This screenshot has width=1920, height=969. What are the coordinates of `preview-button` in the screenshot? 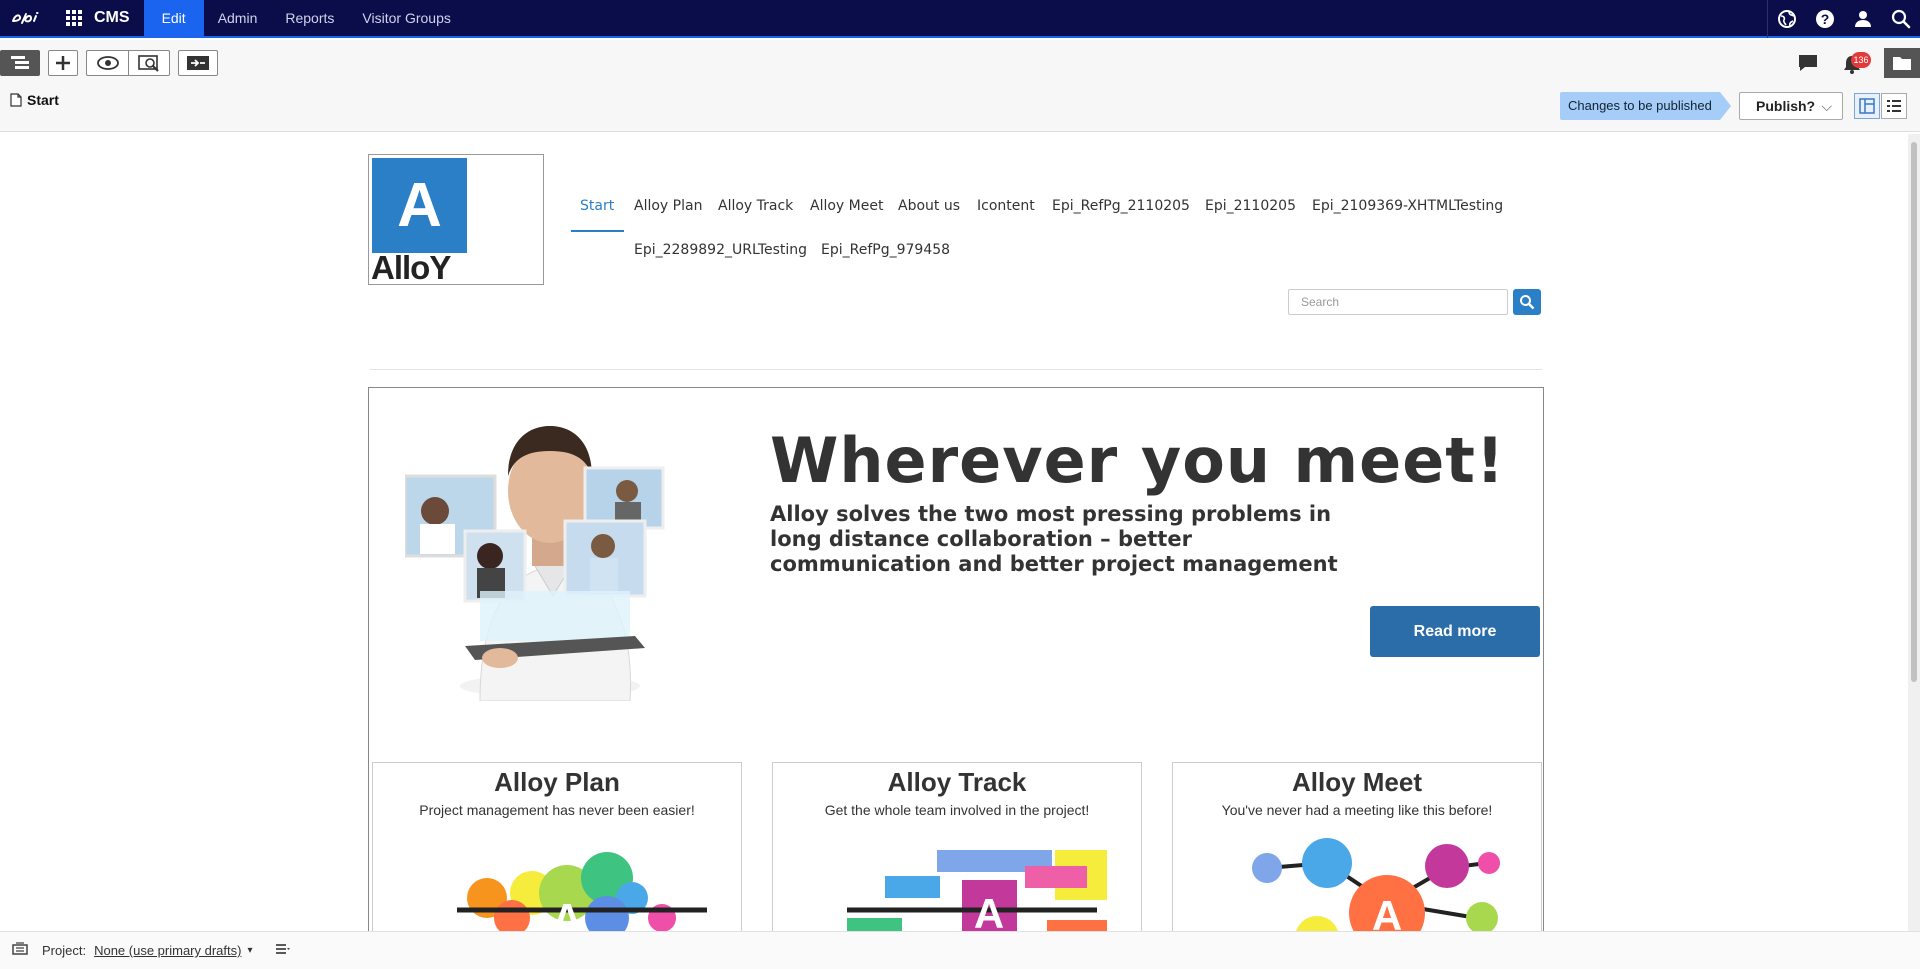 It's located at (107, 63).